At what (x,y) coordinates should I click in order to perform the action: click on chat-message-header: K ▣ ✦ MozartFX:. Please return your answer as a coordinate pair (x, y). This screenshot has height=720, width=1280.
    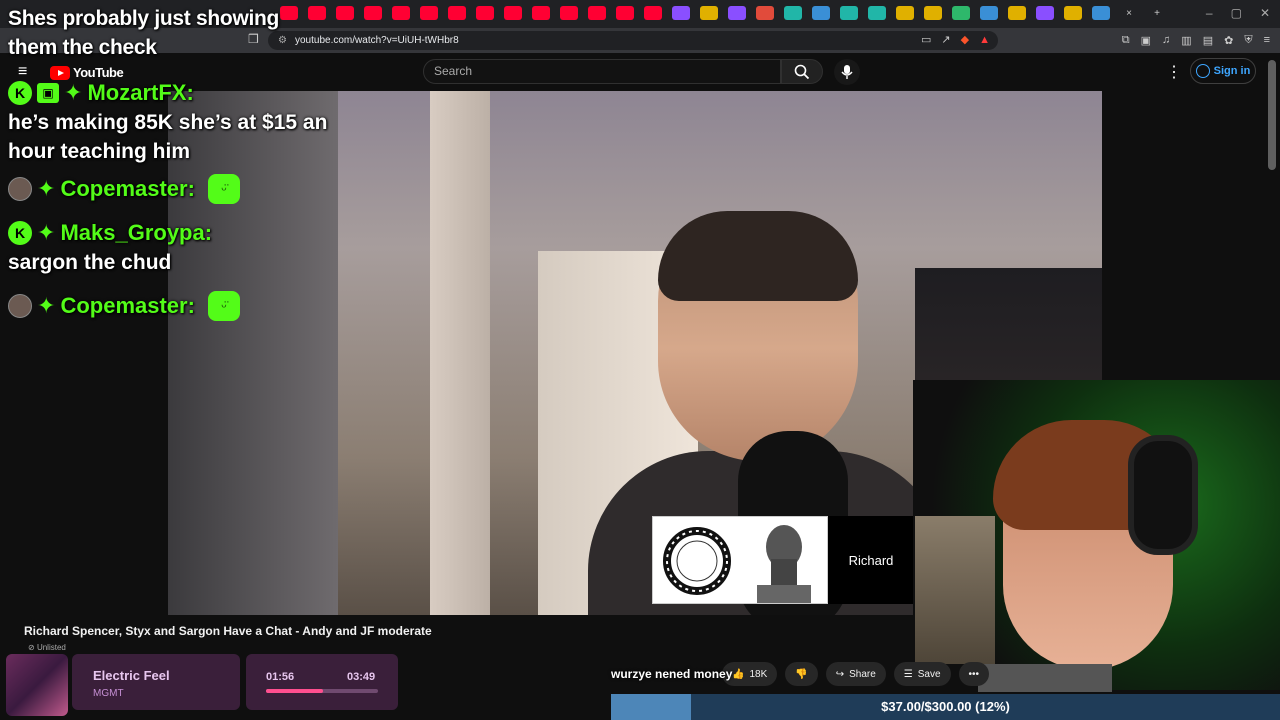
    Looking at the image, I should click on (178, 93).